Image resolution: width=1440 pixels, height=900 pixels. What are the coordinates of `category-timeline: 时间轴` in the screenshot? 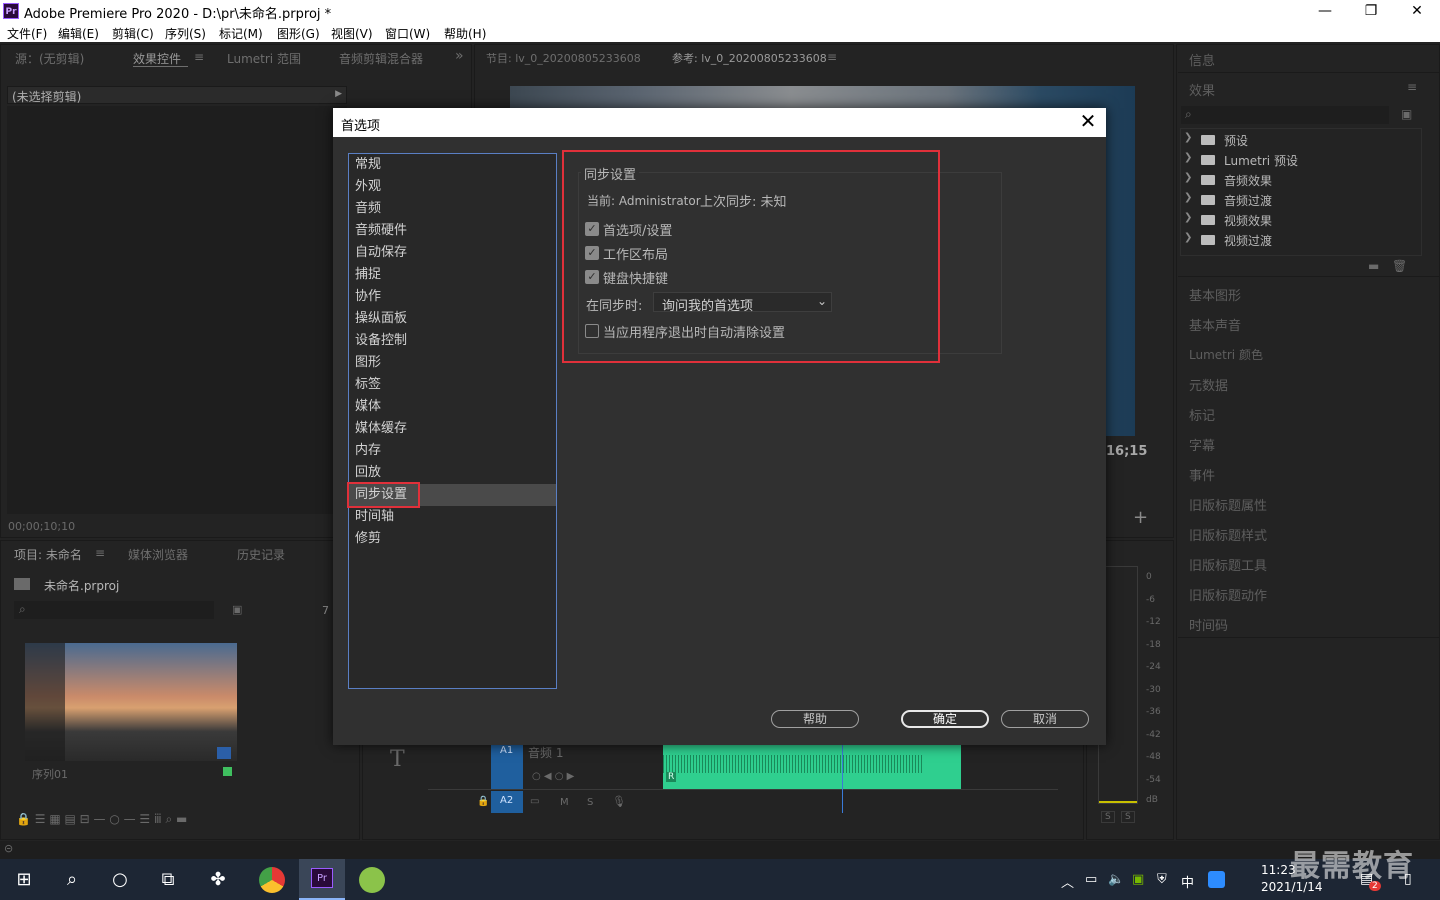 It's located at (374, 517).